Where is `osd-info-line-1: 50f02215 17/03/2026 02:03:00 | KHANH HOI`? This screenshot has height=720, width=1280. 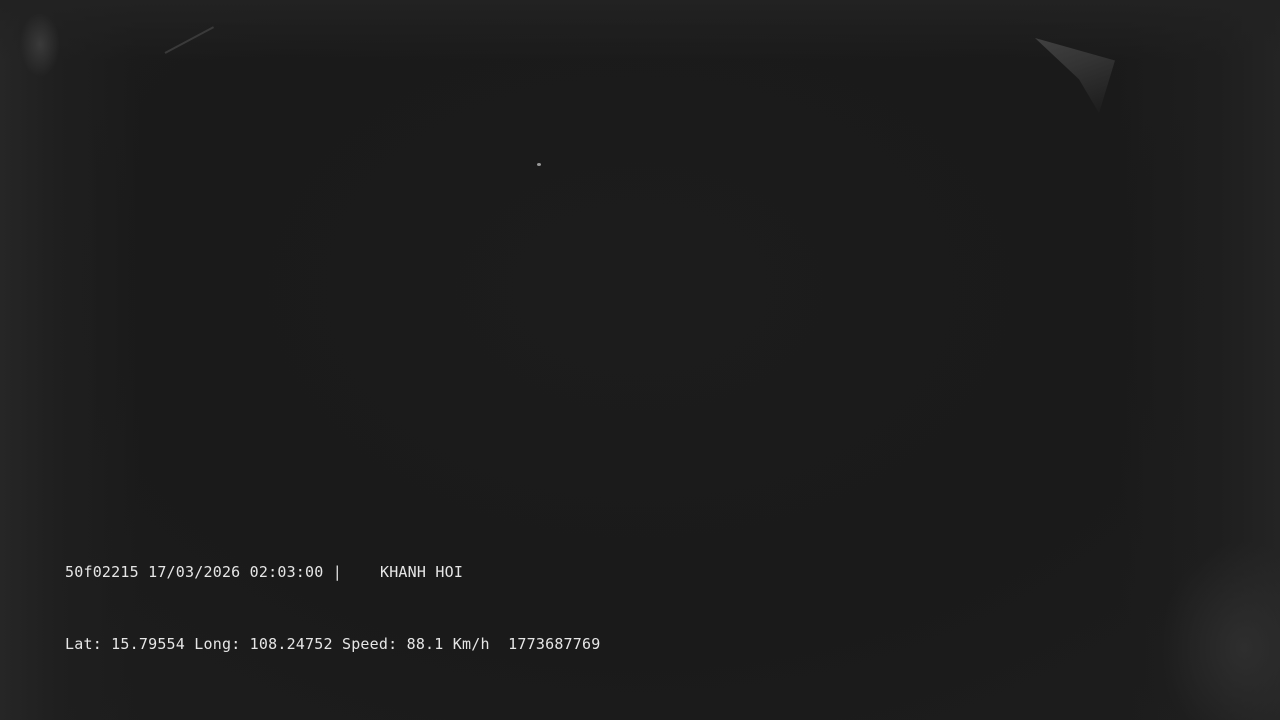
osd-info-line-1: 50f02215 17/03/2026 02:03:00 | KHANH HOI is located at coordinates (264, 572).